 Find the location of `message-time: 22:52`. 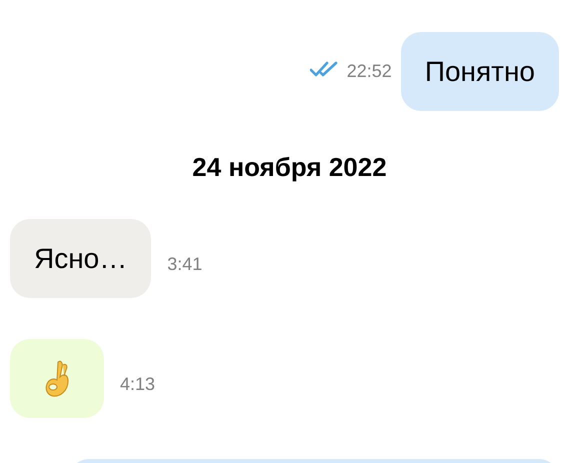

message-time: 22:52 is located at coordinates (369, 71).